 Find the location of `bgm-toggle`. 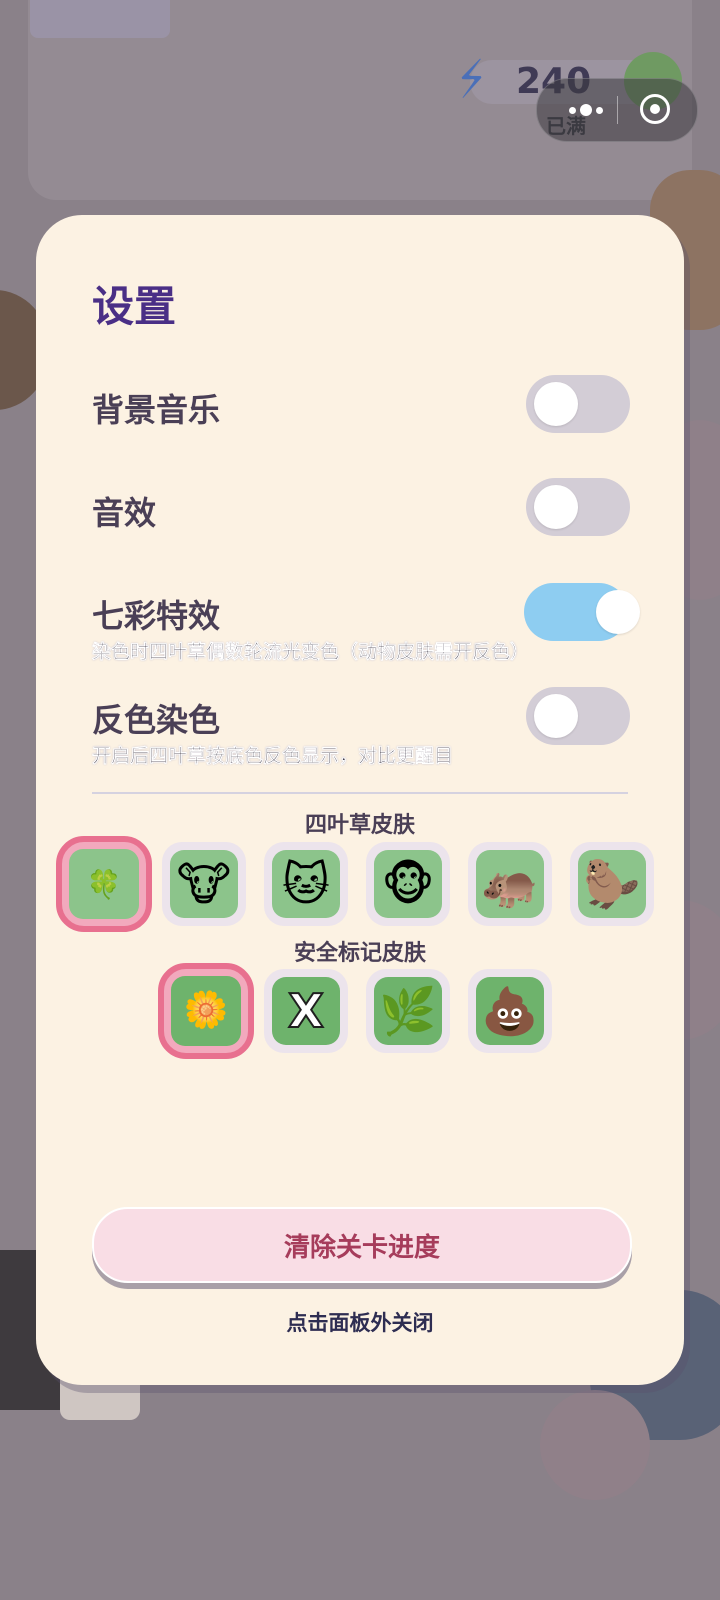

bgm-toggle is located at coordinates (578, 404).